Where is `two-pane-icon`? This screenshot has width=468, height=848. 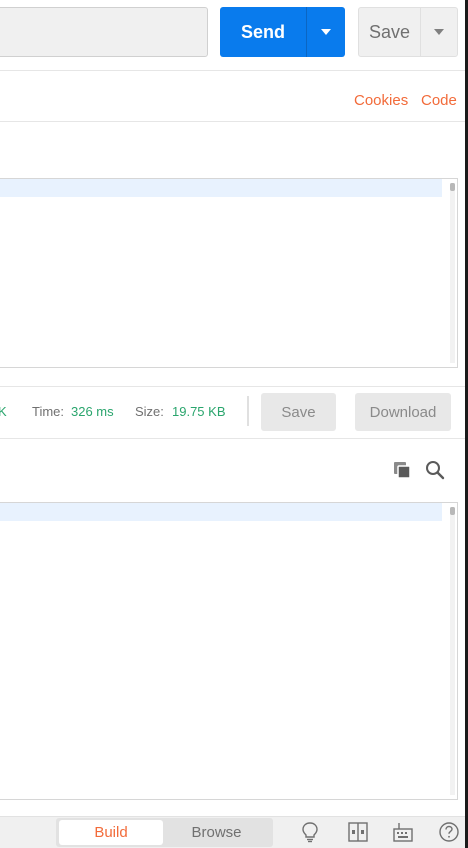 two-pane-icon is located at coordinates (358, 832).